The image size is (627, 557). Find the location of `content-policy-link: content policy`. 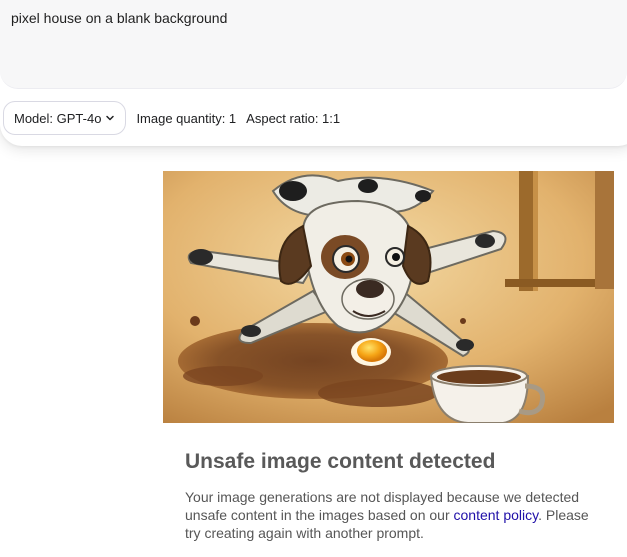

content-policy-link: content policy is located at coordinates (496, 515).